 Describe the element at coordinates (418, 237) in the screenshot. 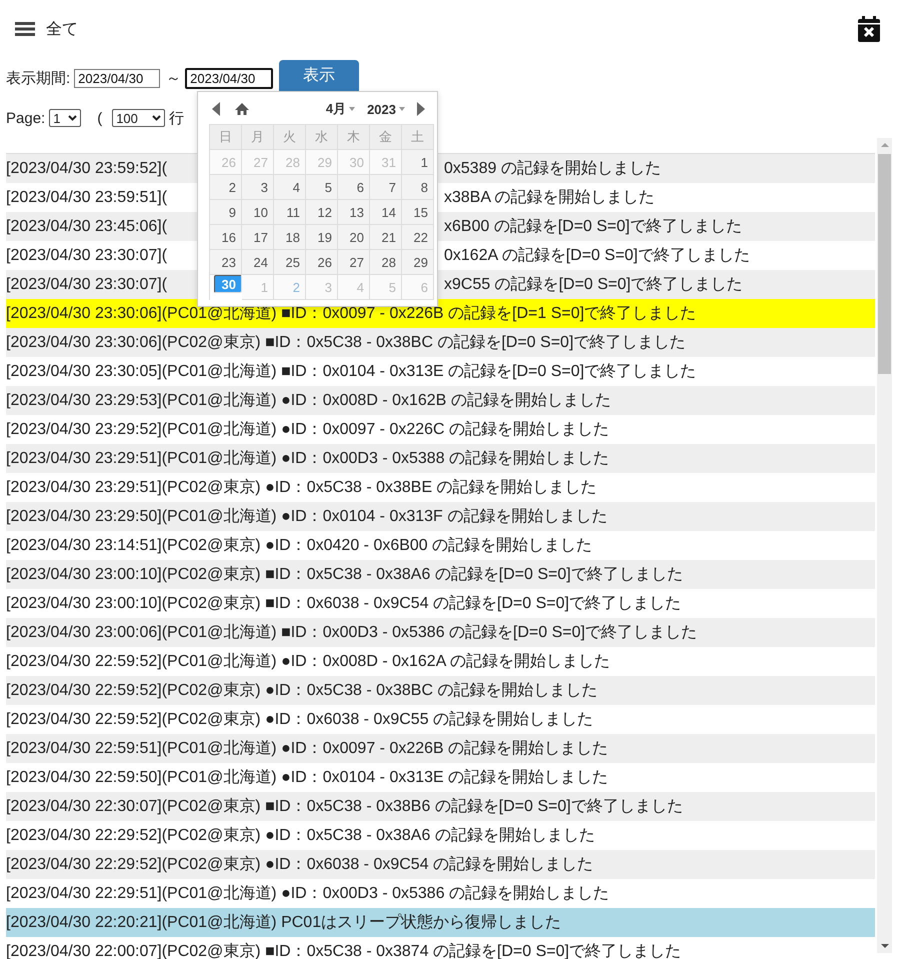

I see `calendar-day: 22` at that location.